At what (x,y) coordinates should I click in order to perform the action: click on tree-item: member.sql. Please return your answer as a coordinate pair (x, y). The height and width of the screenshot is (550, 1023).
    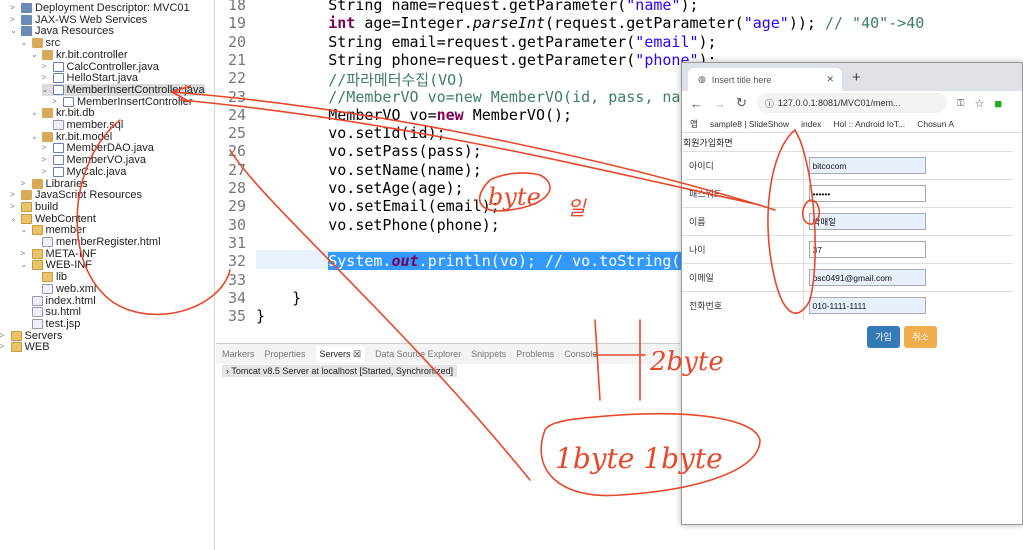
    Looking at the image, I should click on (82, 125).